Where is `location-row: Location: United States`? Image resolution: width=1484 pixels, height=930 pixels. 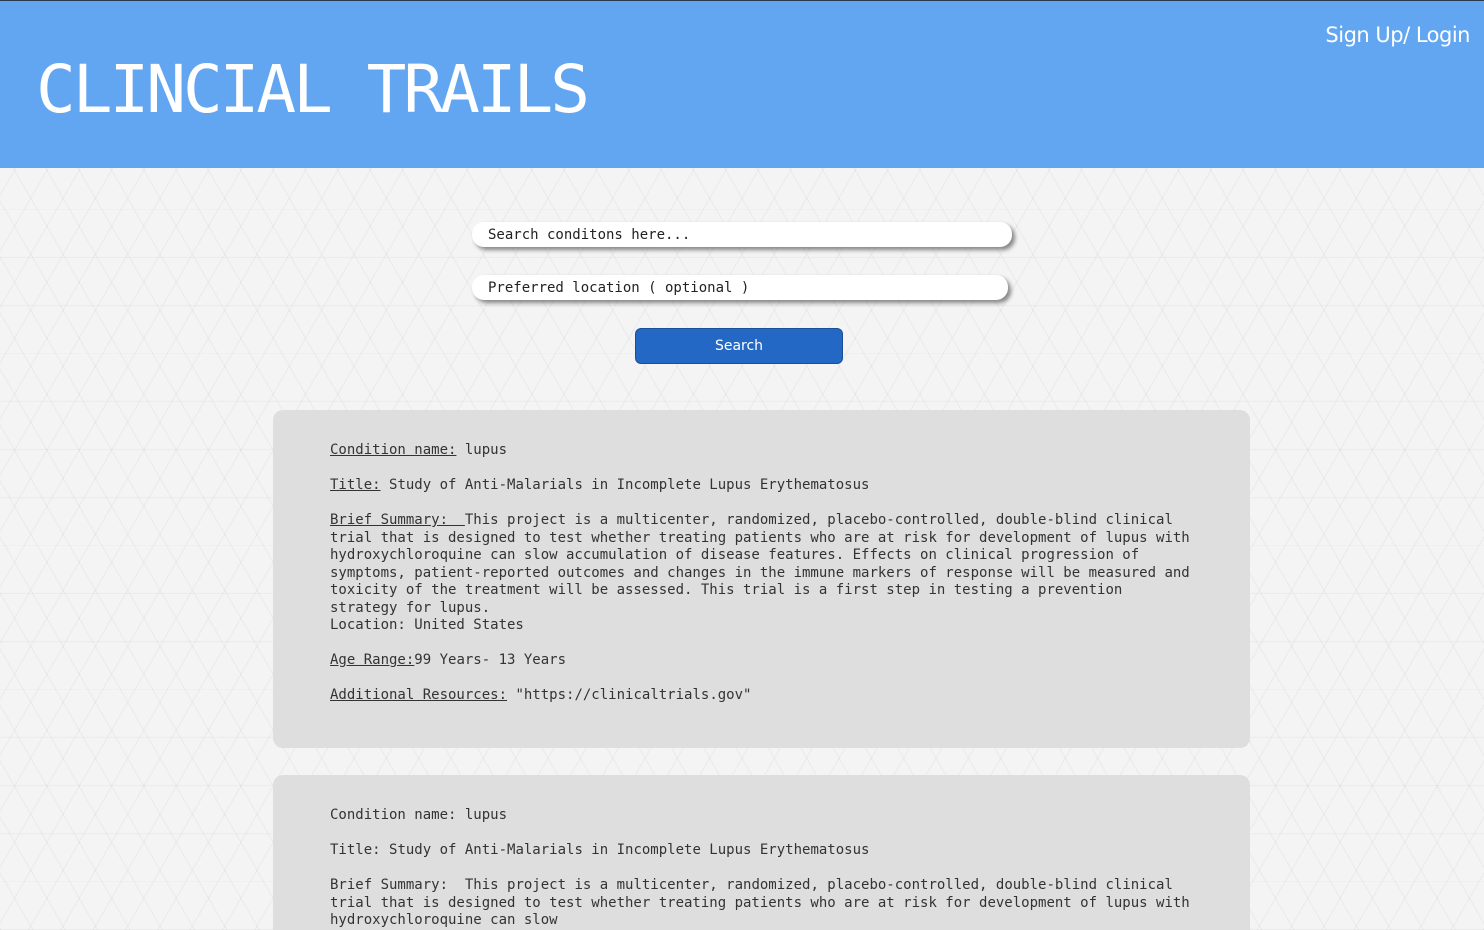
location-row: Location: United States is located at coordinates (427, 625).